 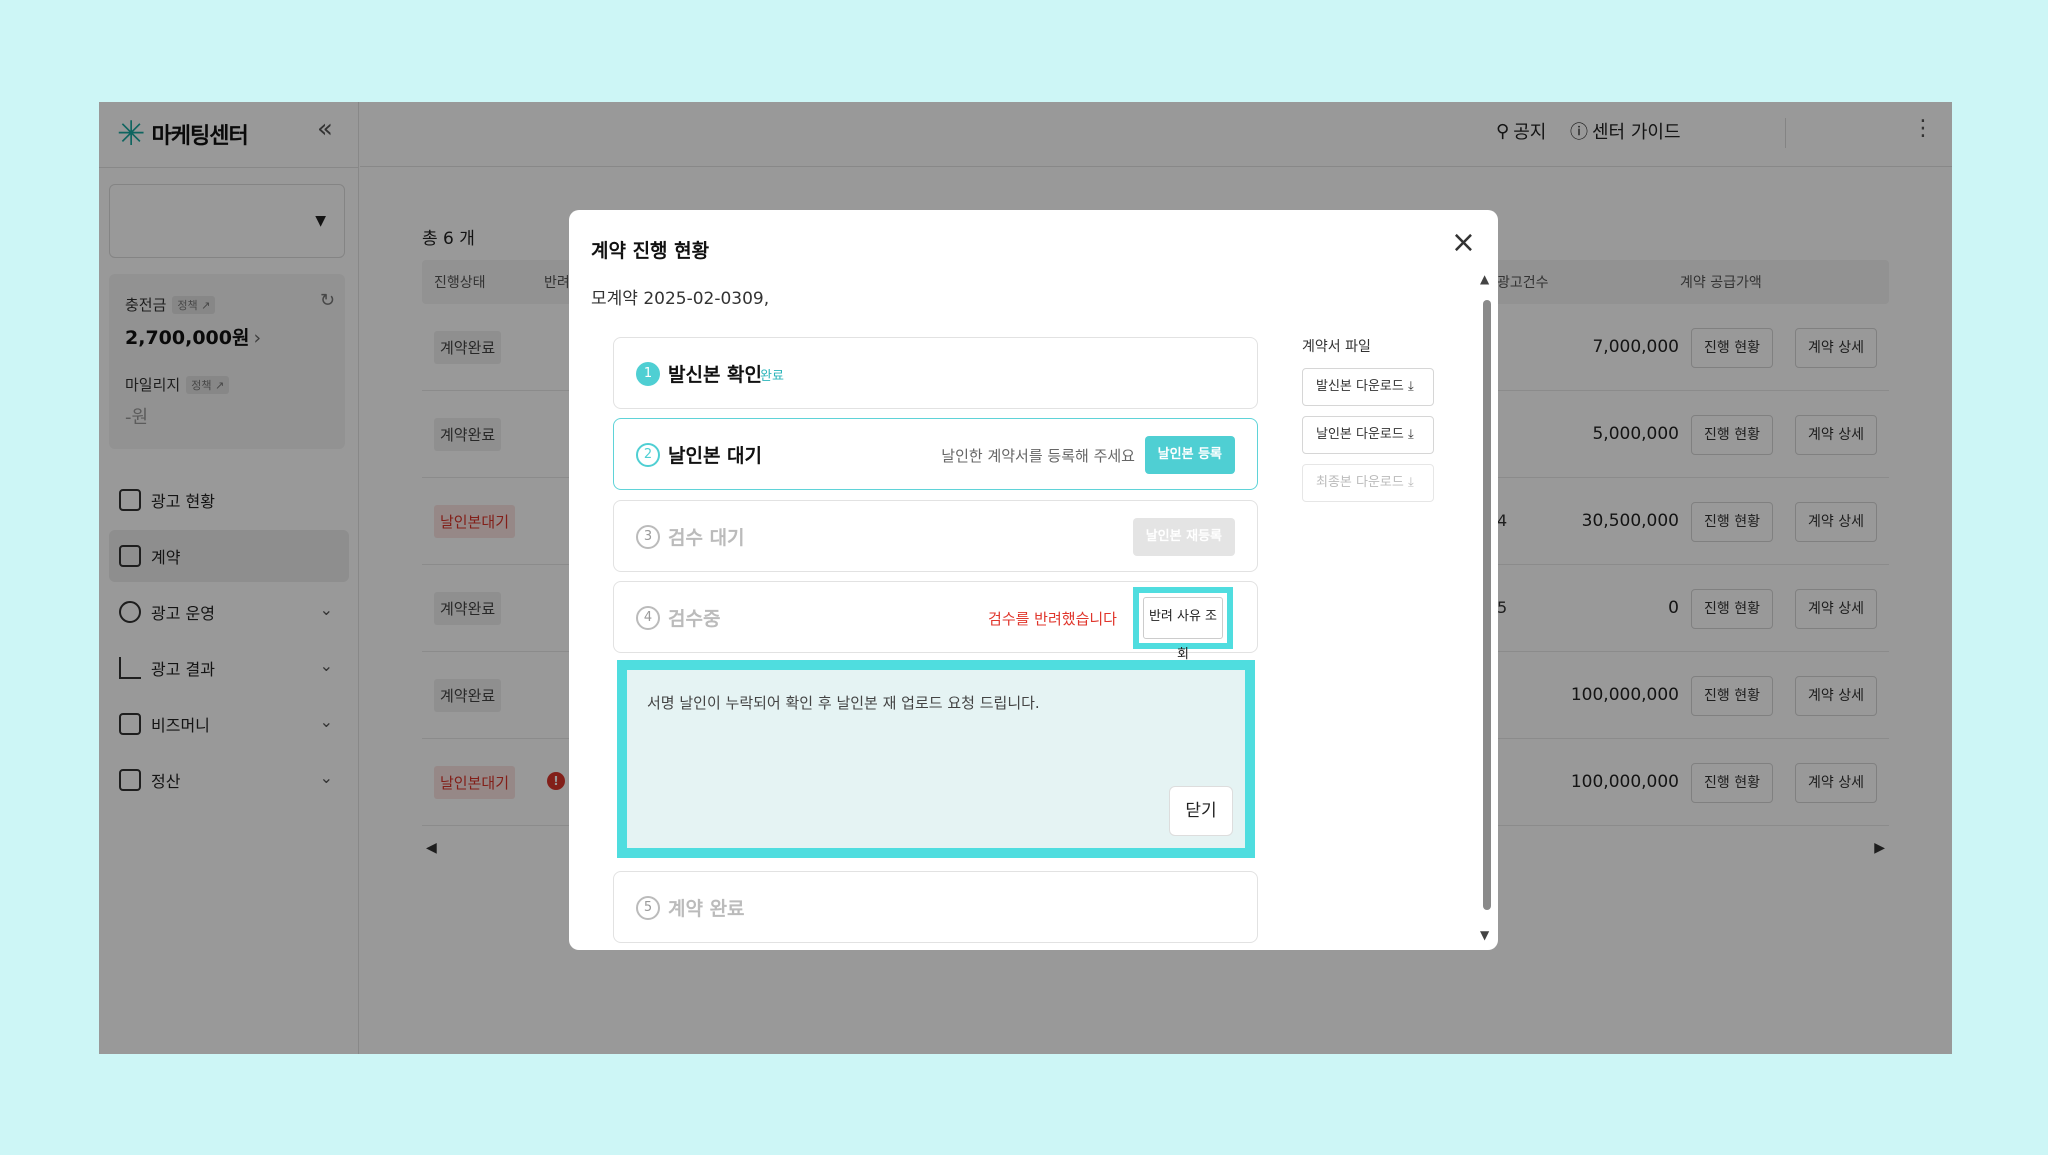 I want to click on contract-files: 계약서 파일 발신본 다운로드 ⤓ 날인본 다운로드 ⤓ 최종본 다운로드 ⤓, so click(x=1368, y=424).